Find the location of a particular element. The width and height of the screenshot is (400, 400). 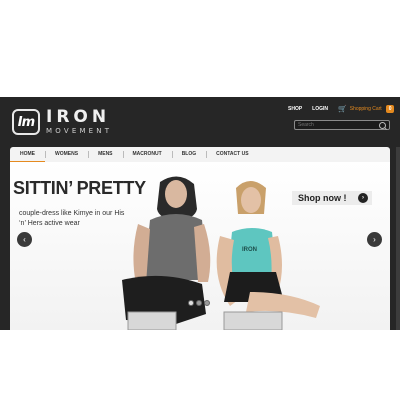

search-icon is located at coordinates (382, 125).